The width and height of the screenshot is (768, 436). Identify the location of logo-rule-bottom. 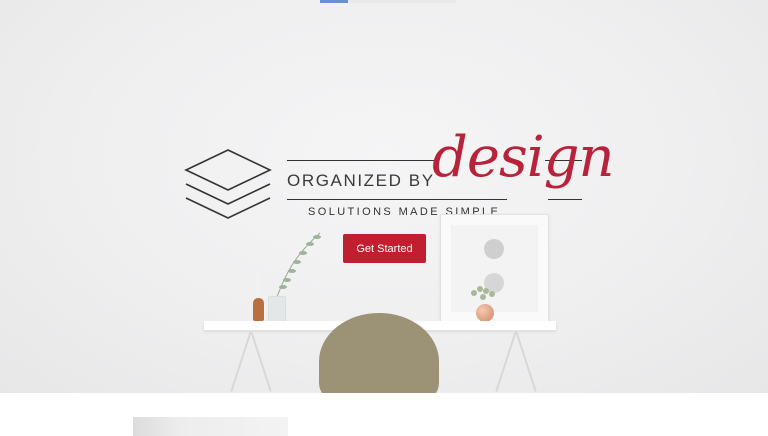
(397, 199).